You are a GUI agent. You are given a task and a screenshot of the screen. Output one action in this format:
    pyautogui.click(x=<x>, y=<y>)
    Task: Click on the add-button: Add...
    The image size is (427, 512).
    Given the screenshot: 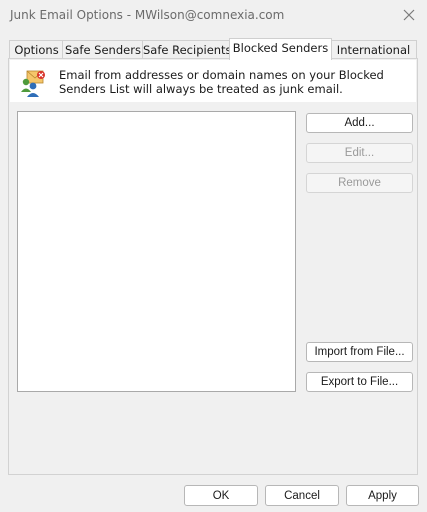 What is the action you would take?
    pyautogui.click(x=359, y=123)
    